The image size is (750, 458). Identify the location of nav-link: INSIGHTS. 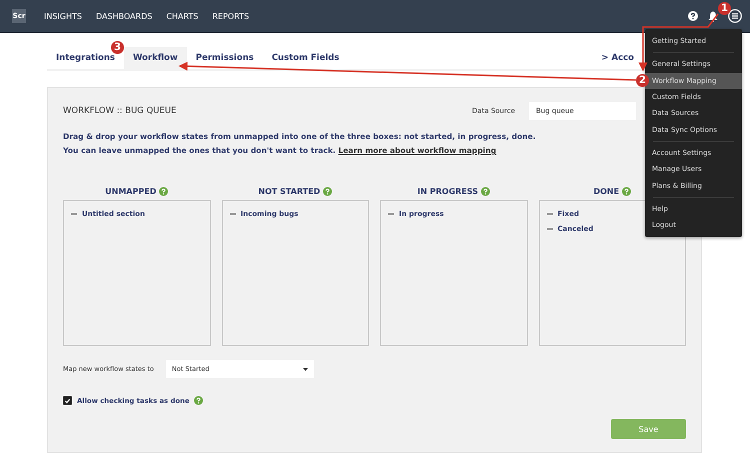
(63, 16).